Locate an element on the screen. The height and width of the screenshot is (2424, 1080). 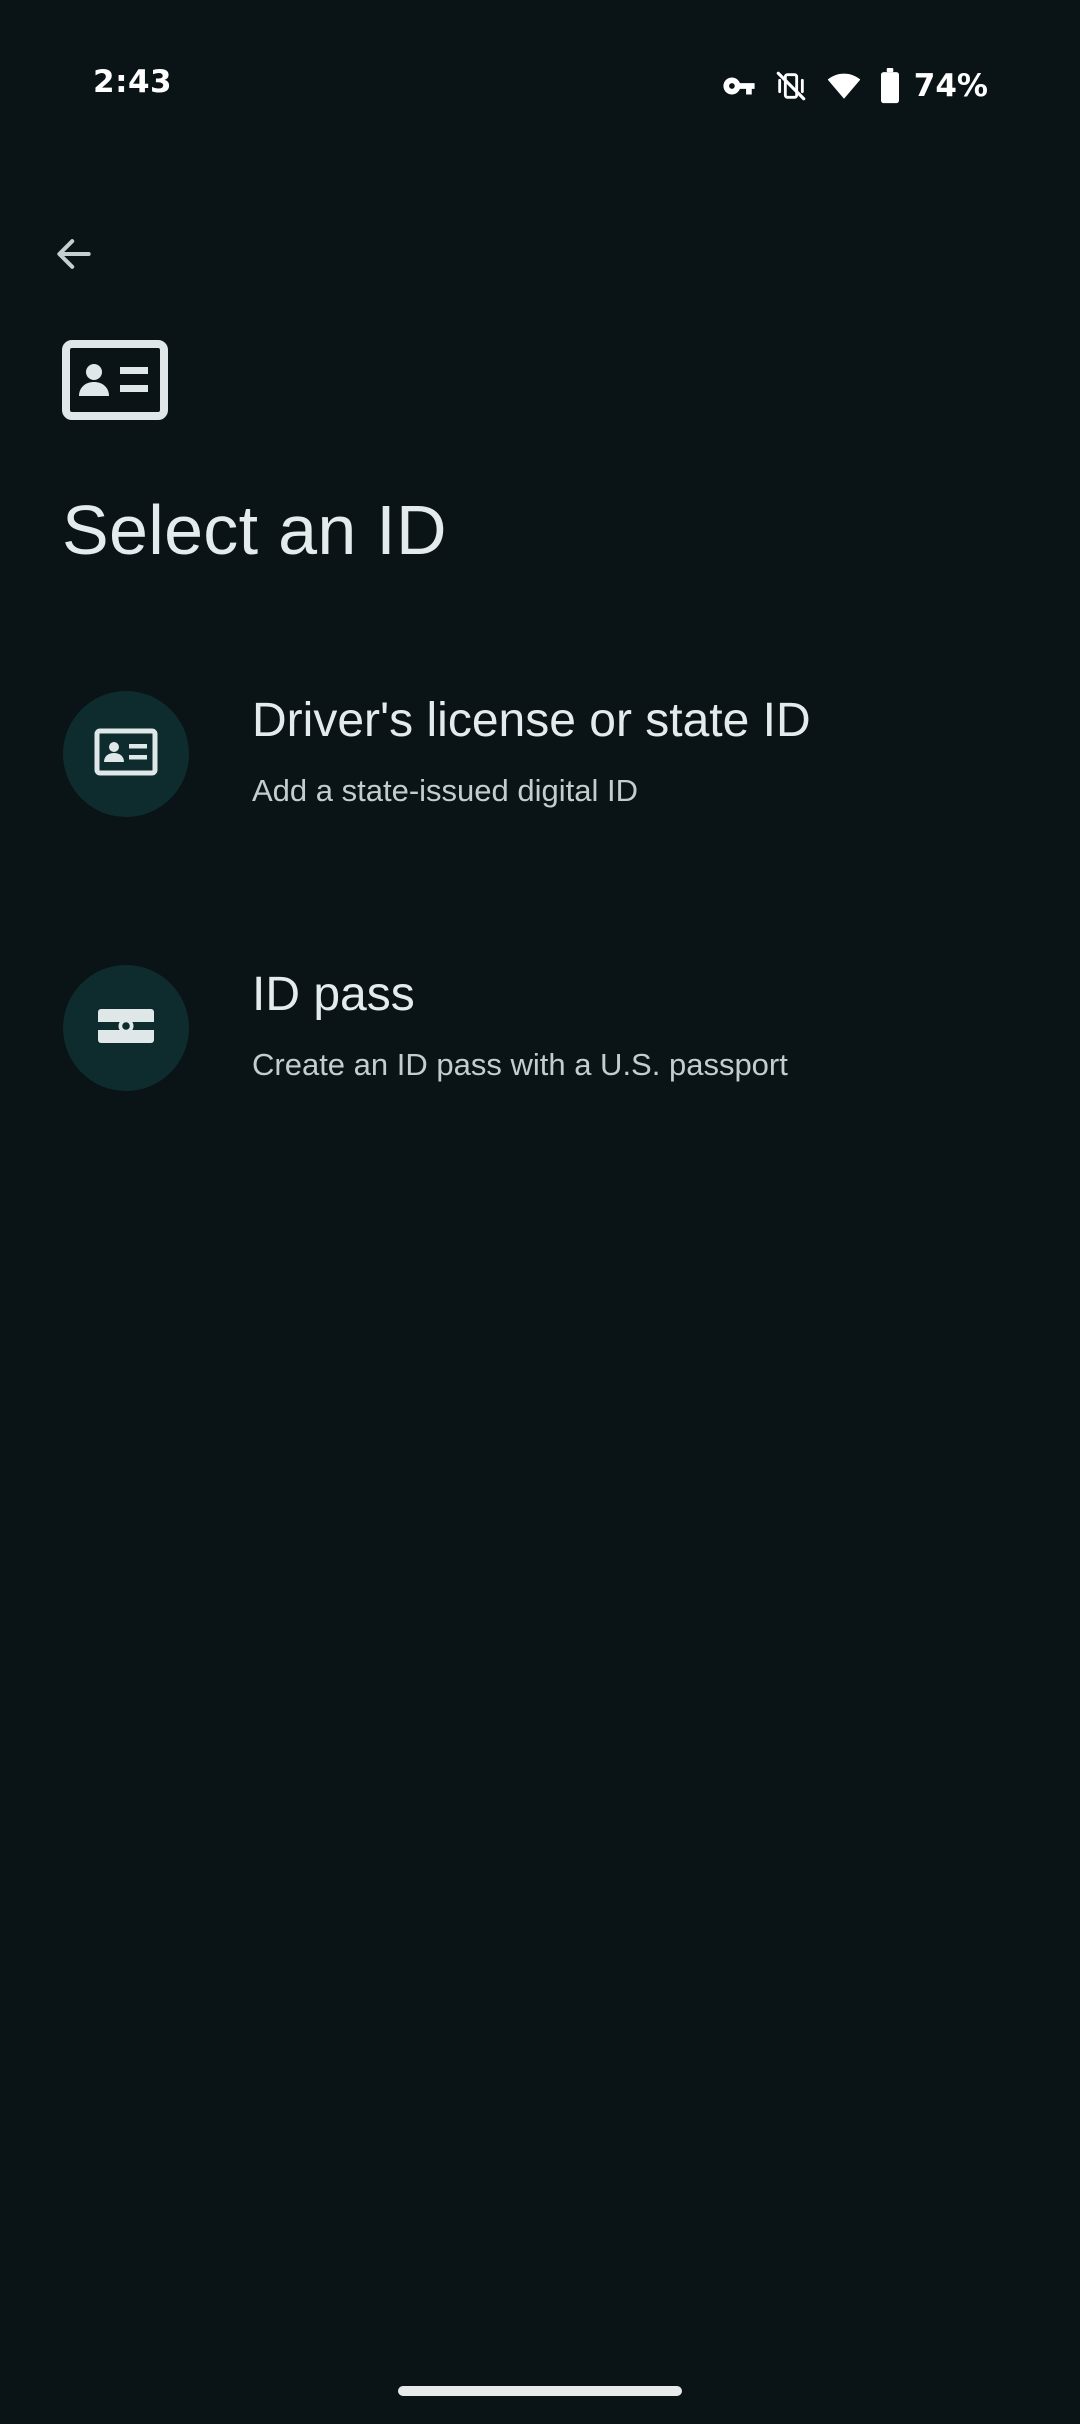
arrow-back-icon is located at coordinates (74, 256).